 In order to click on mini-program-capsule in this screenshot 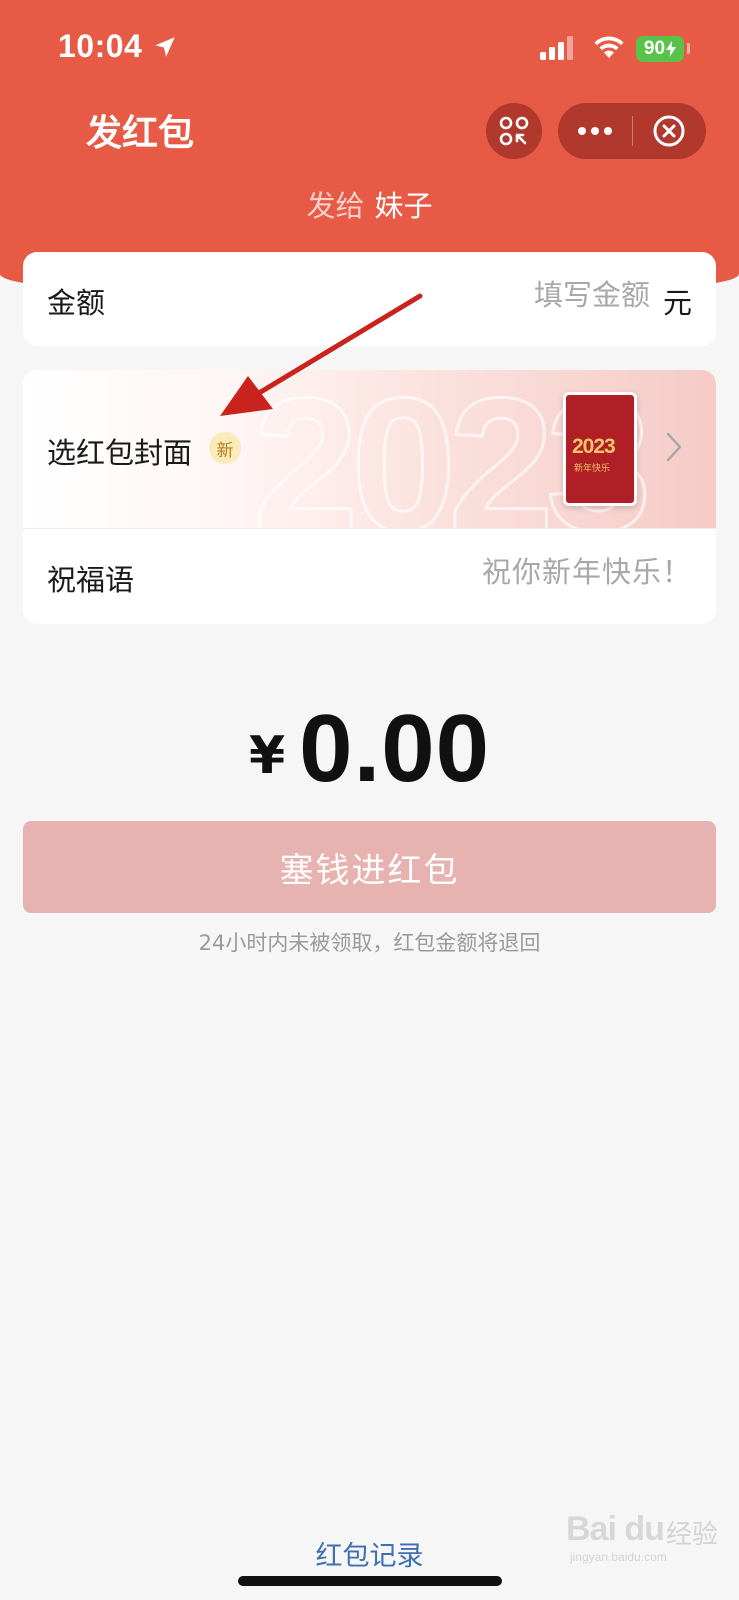, I will do `click(632, 131)`.